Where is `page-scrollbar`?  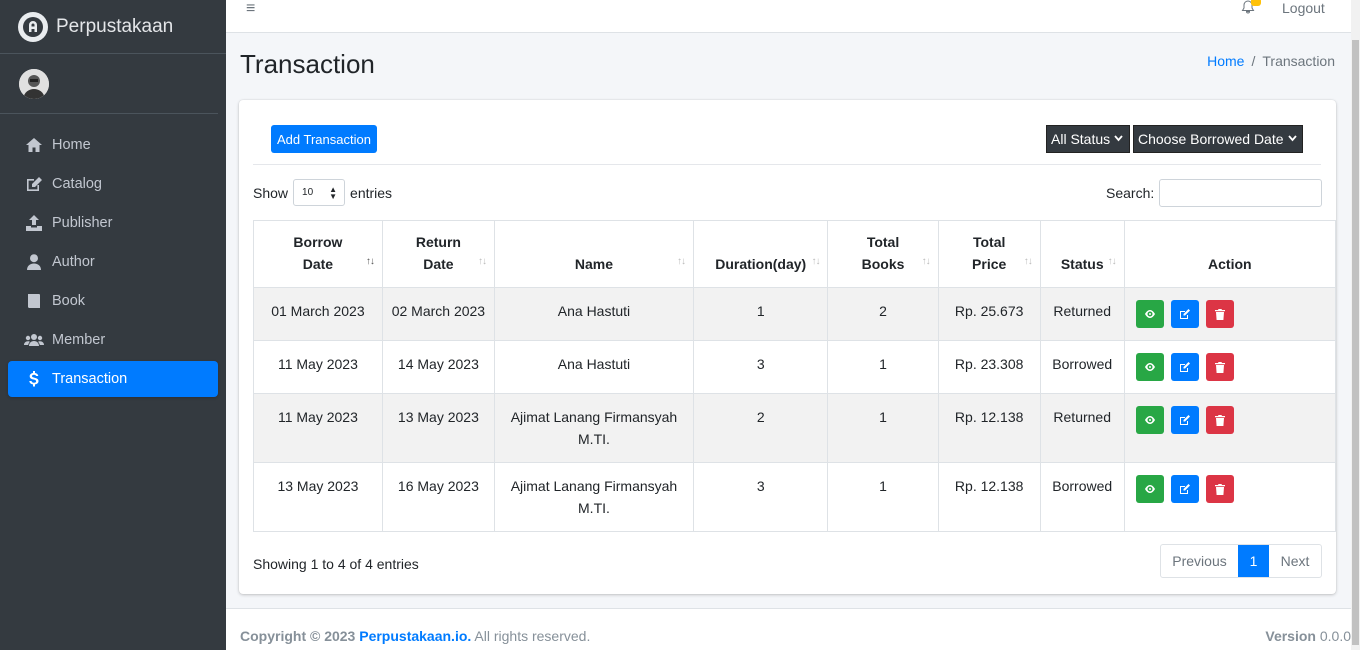 page-scrollbar is located at coordinates (1355, 325).